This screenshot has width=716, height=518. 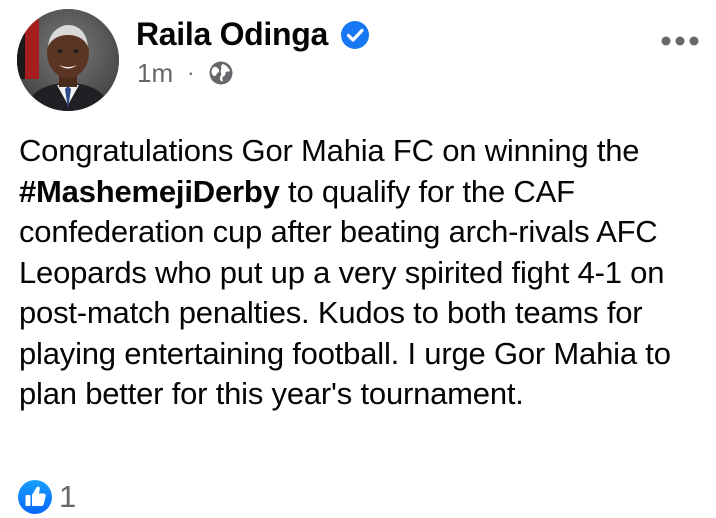 What do you see at coordinates (35, 497) in the screenshot?
I see `like-reaction-icon` at bounding box center [35, 497].